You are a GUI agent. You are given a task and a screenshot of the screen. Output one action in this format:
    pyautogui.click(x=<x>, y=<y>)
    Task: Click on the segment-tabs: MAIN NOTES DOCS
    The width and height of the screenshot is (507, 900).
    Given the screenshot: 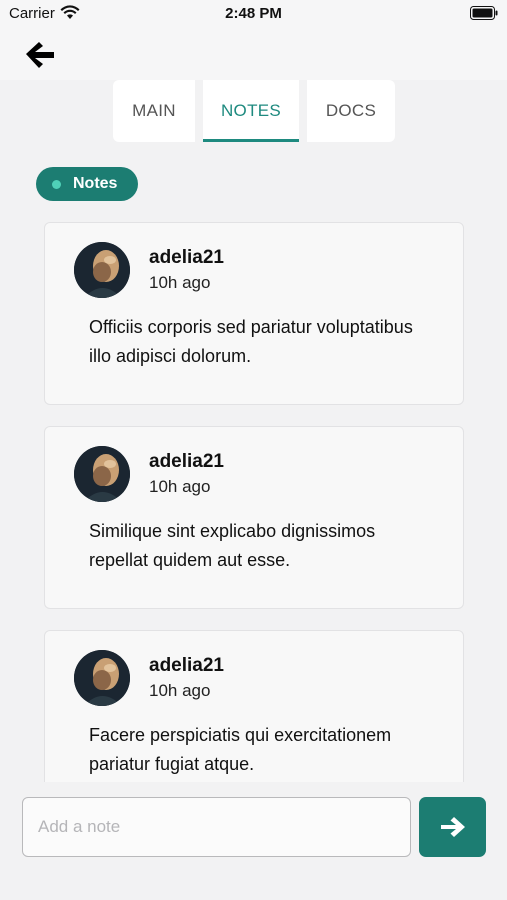 What is the action you would take?
    pyautogui.click(x=254, y=111)
    